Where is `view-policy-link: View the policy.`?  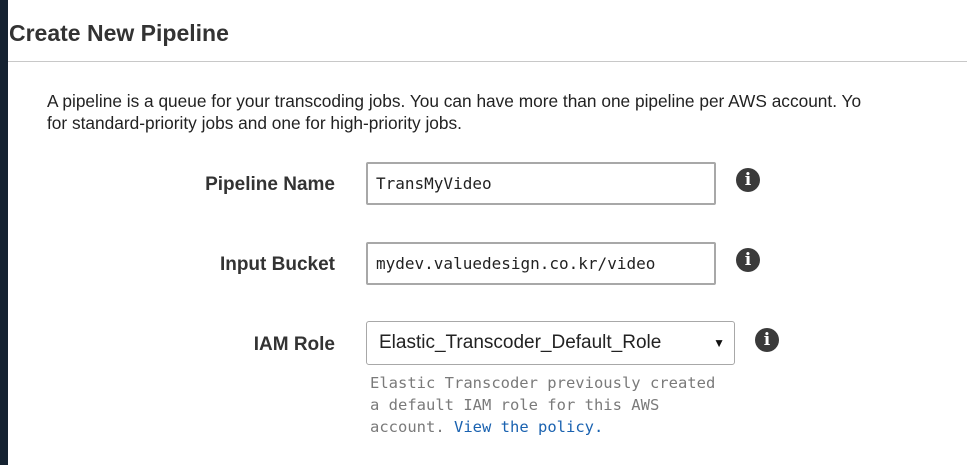
view-policy-link: View the policy. is located at coordinates (528, 427).